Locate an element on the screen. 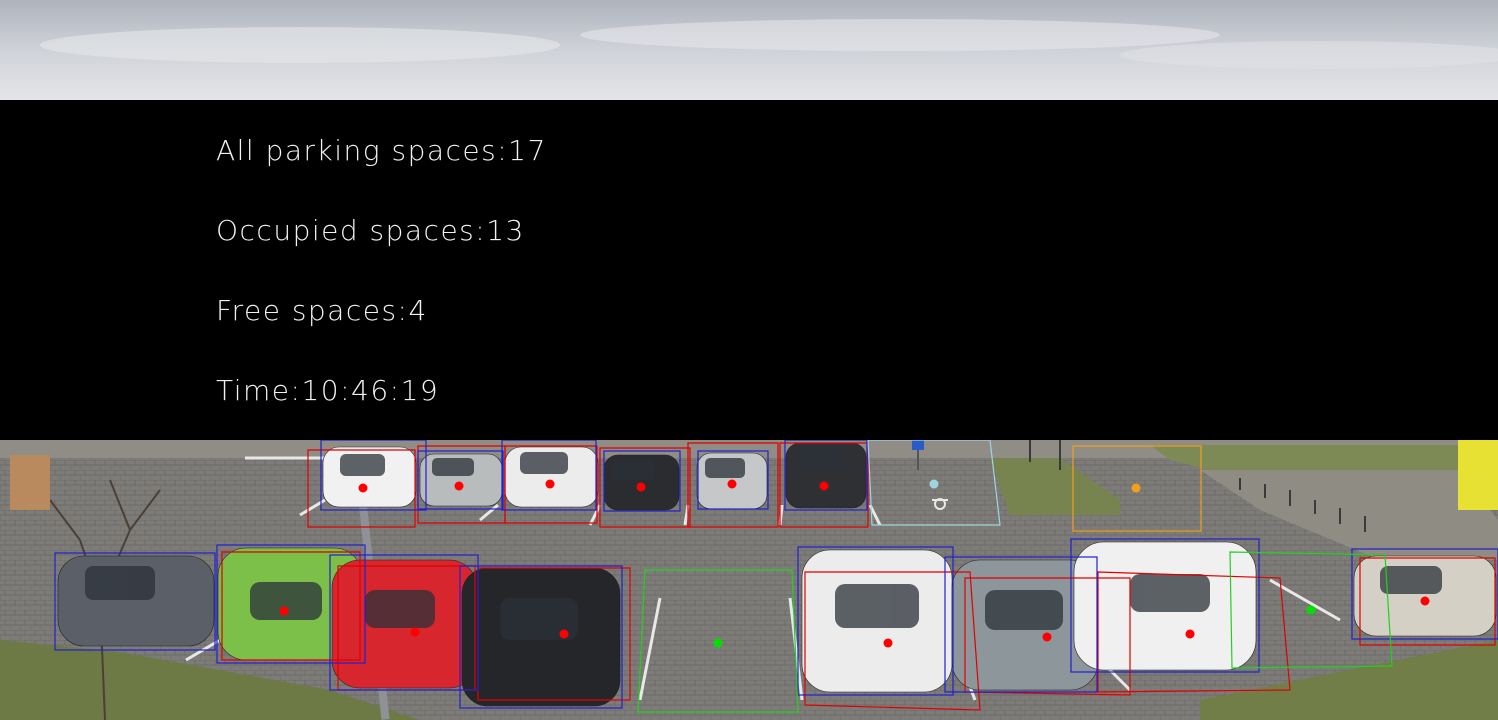  occupied-spaces-count: Occupied spaces:13 is located at coordinates (370, 230).